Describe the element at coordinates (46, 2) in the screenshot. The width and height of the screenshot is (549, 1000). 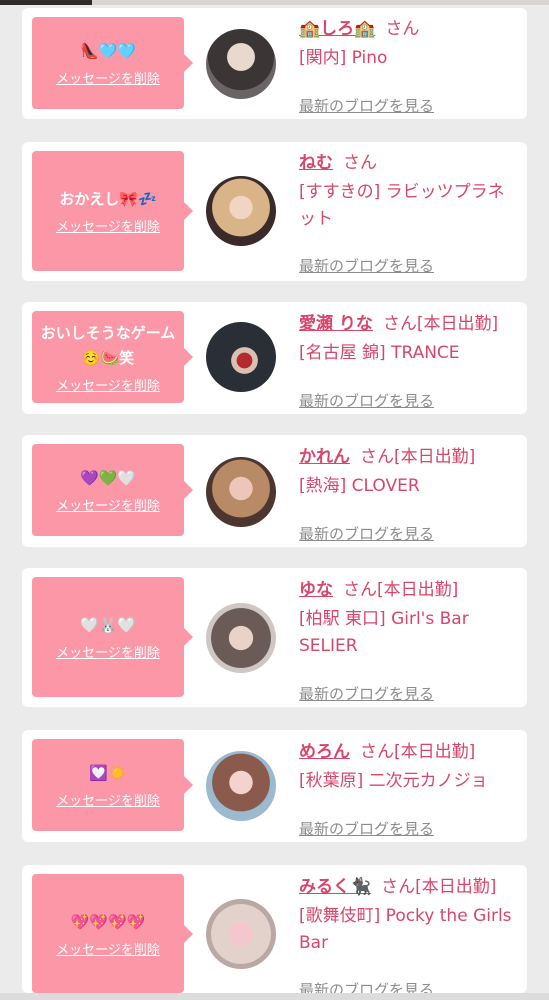
I see `top-strip-dark` at that location.